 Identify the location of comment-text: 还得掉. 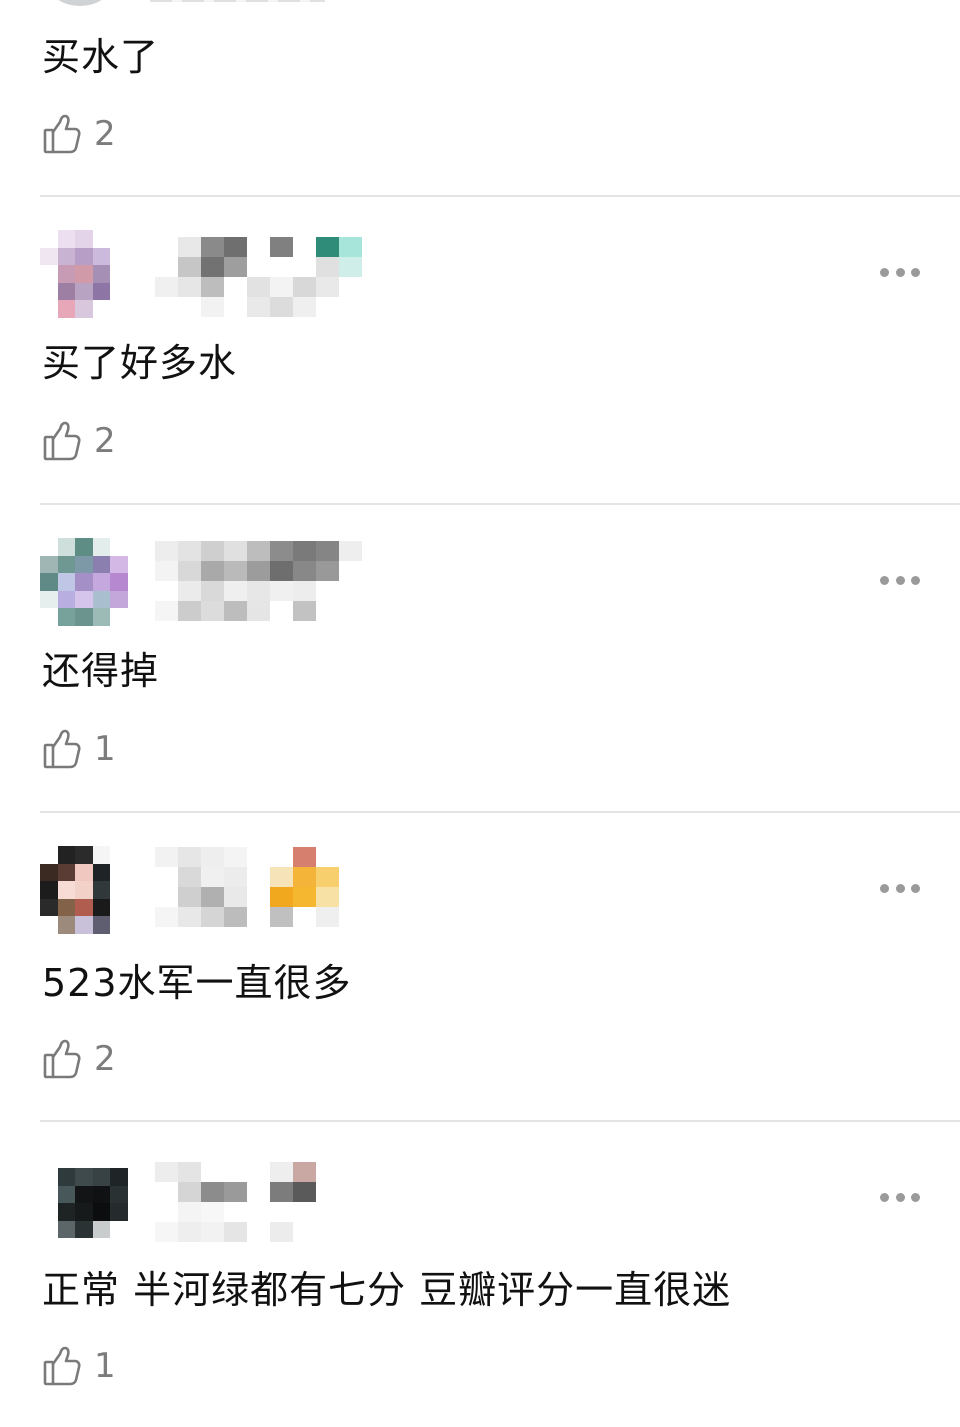
(101, 671).